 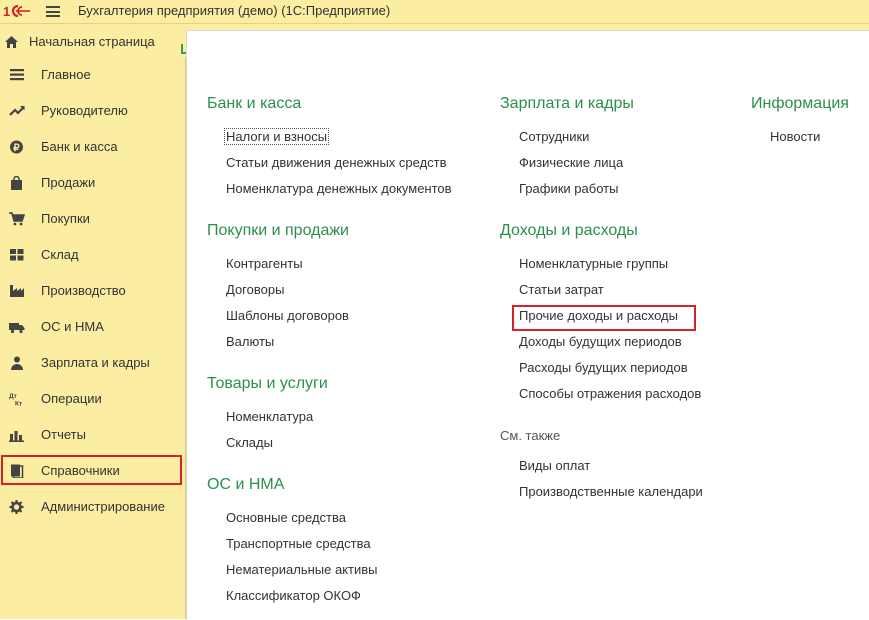 I want to click on section-title-purchases: Покупки и продажи, so click(x=278, y=230).